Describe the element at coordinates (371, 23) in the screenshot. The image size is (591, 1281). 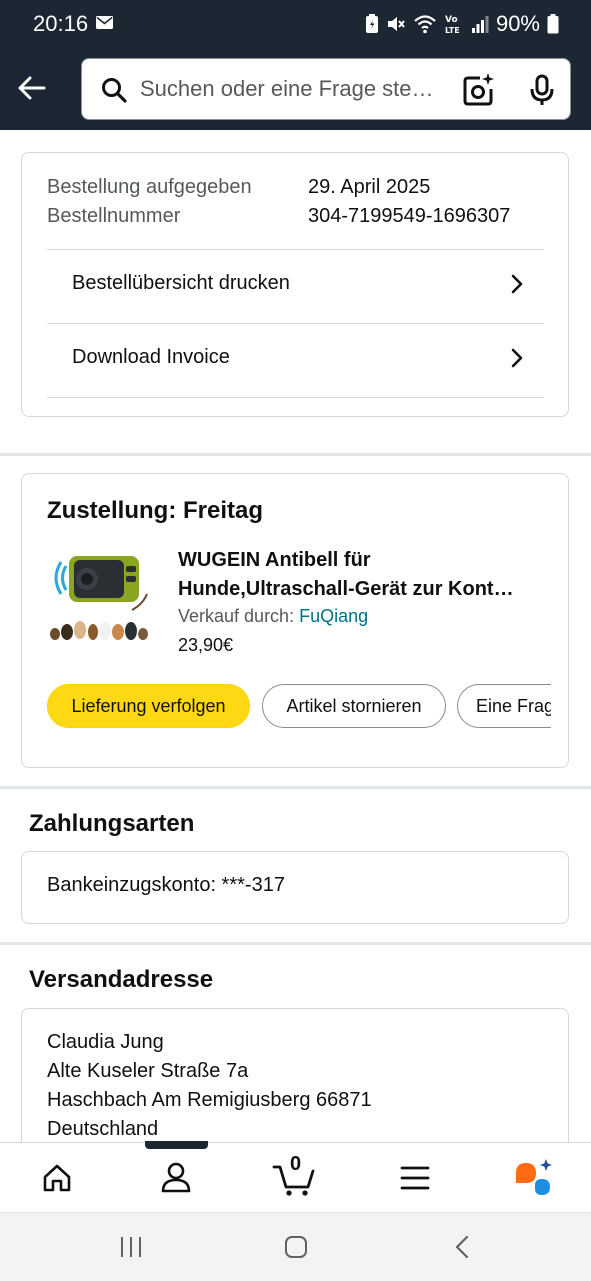
I see `battery-saver-icon` at that location.